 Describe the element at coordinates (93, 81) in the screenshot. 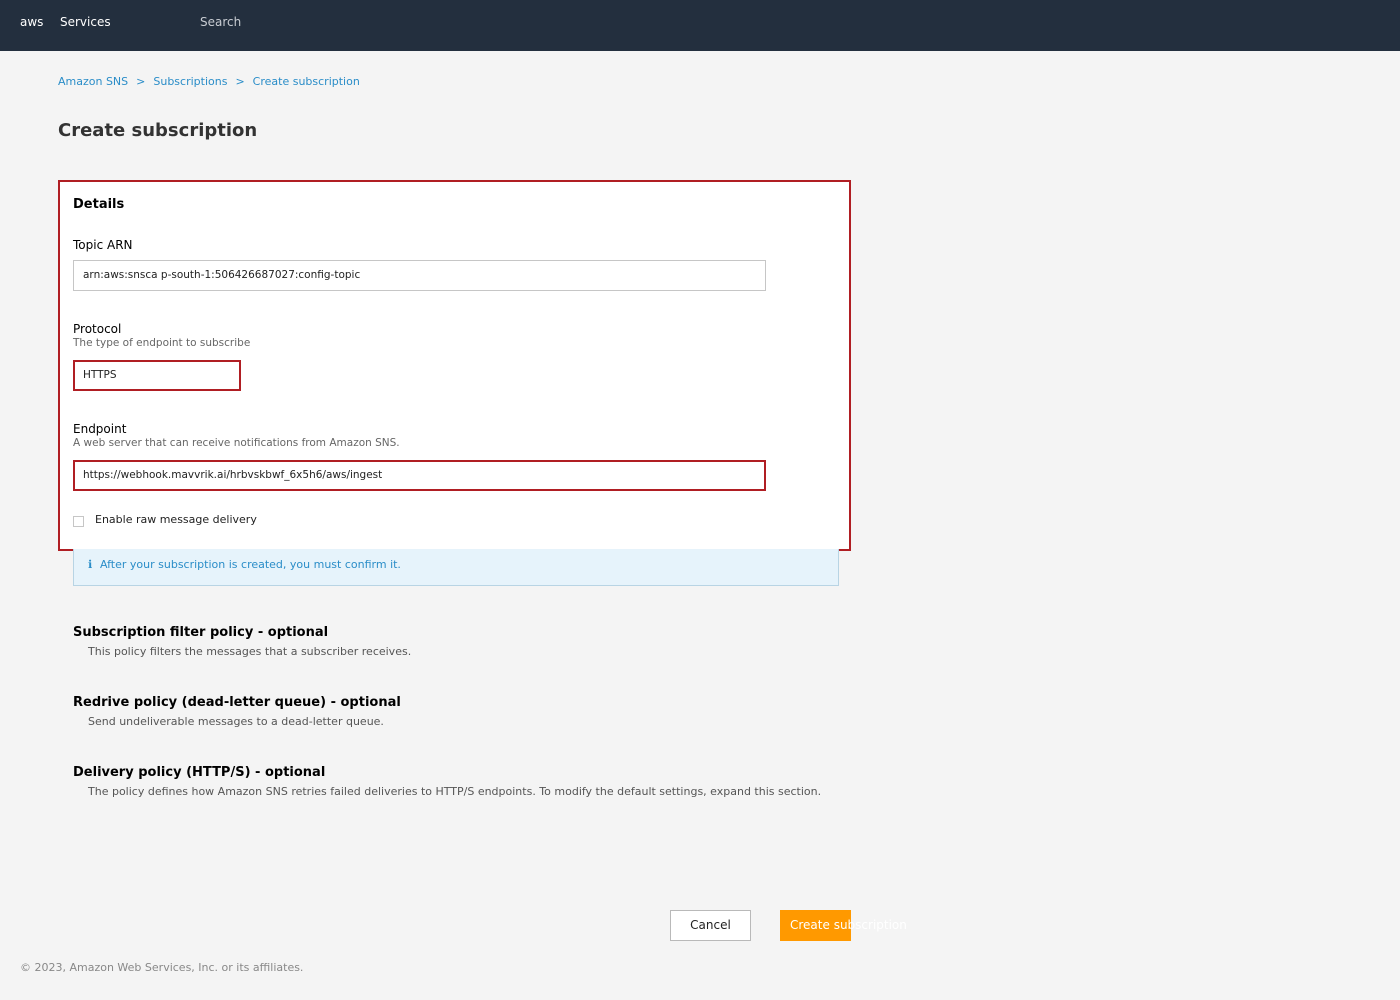

I see `breadcrumb-amazon-sns: Amazon SNS` at that location.